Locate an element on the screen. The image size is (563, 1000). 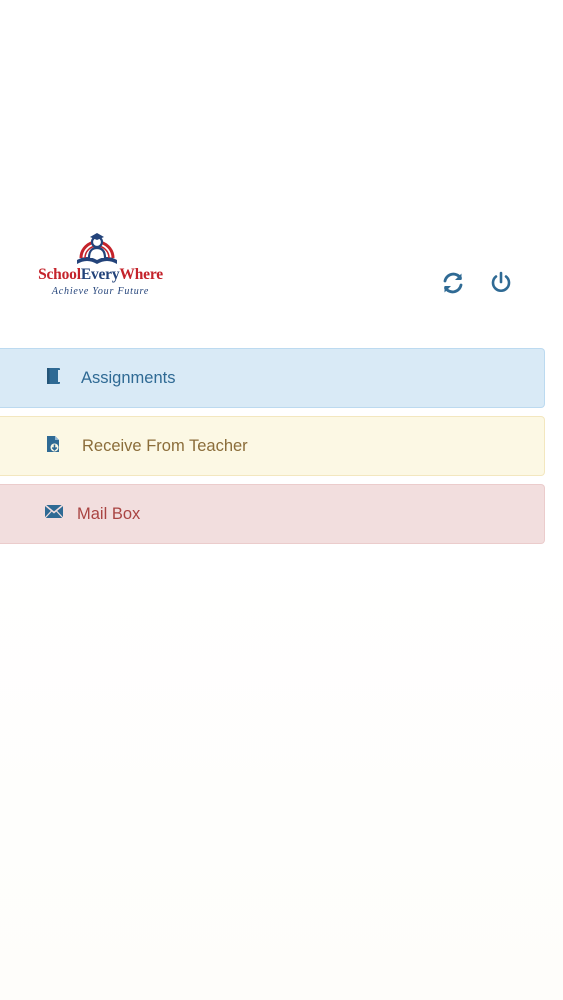
logo-word-every: Every is located at coordinates (100, 274).